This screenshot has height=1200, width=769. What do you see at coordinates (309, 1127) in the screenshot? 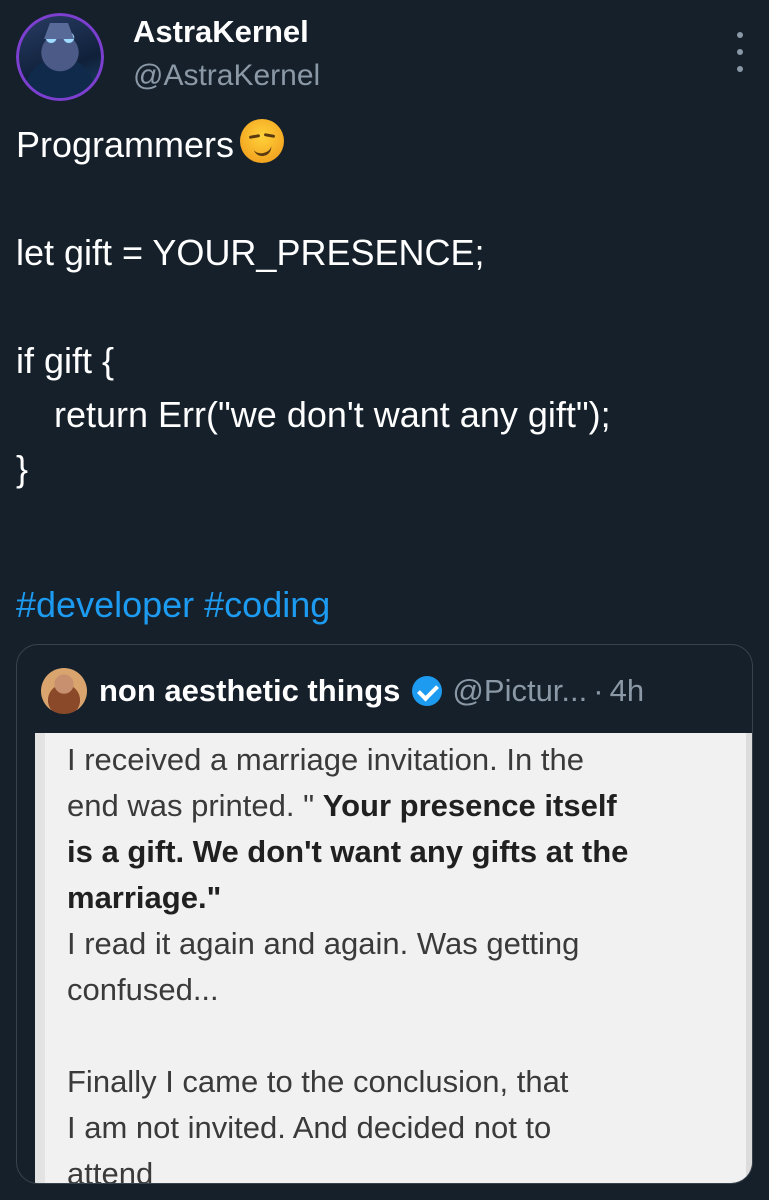
I see `image-text-line: I am not invited. And decided not to` at bounding box center [309, 1127].